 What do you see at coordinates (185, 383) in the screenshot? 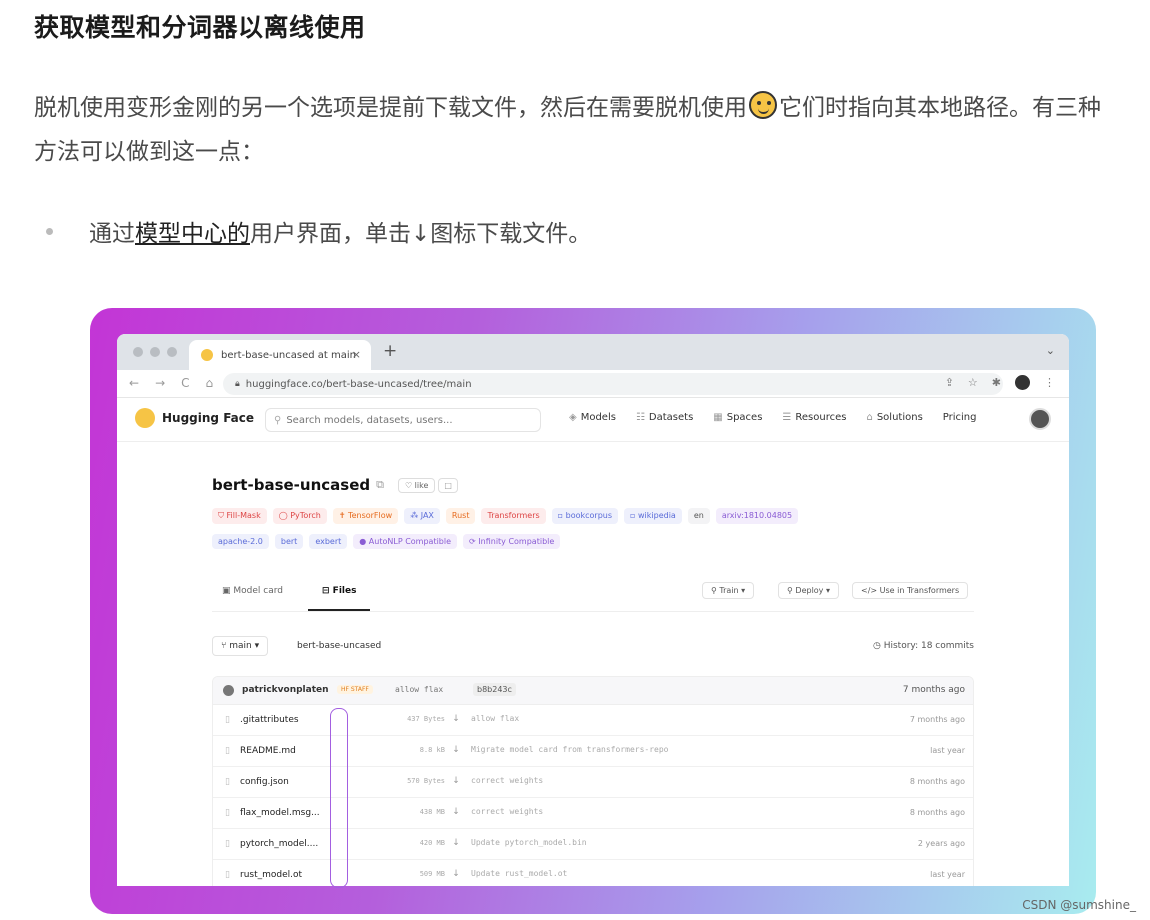
I see `reload-icon: C` at bounding box center [185, 383].